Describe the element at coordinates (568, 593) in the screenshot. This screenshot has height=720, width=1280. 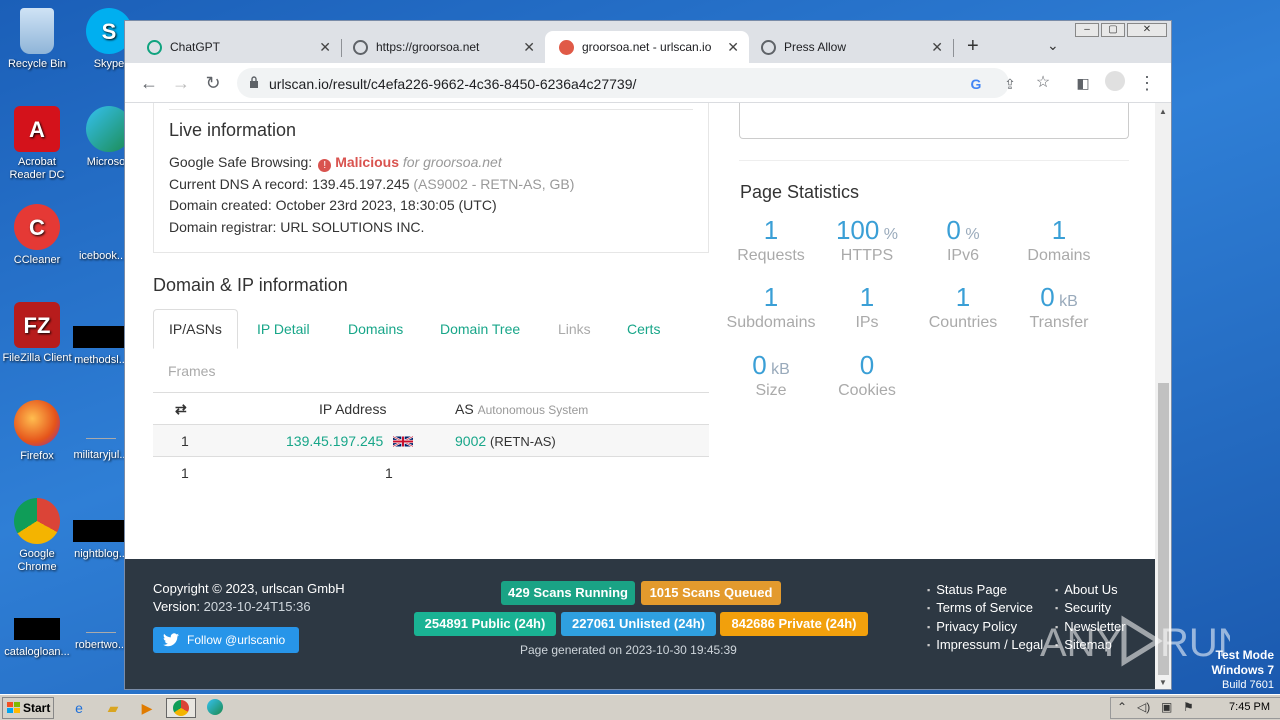
I see `badge-scans-running: 429 Scans Running` at that location.